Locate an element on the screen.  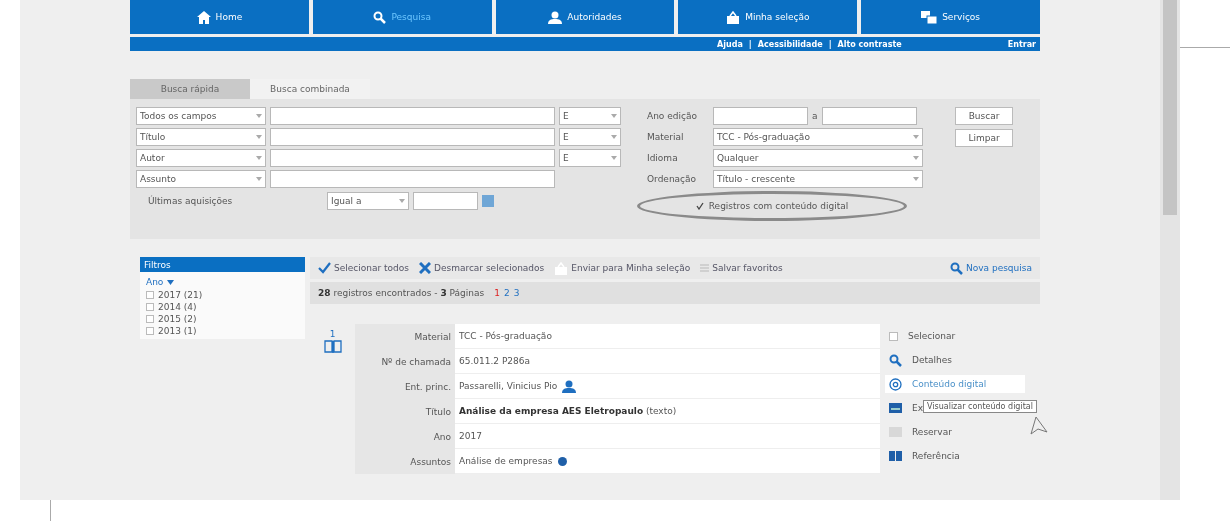
year-to-input is located at coordinates (869, 116).